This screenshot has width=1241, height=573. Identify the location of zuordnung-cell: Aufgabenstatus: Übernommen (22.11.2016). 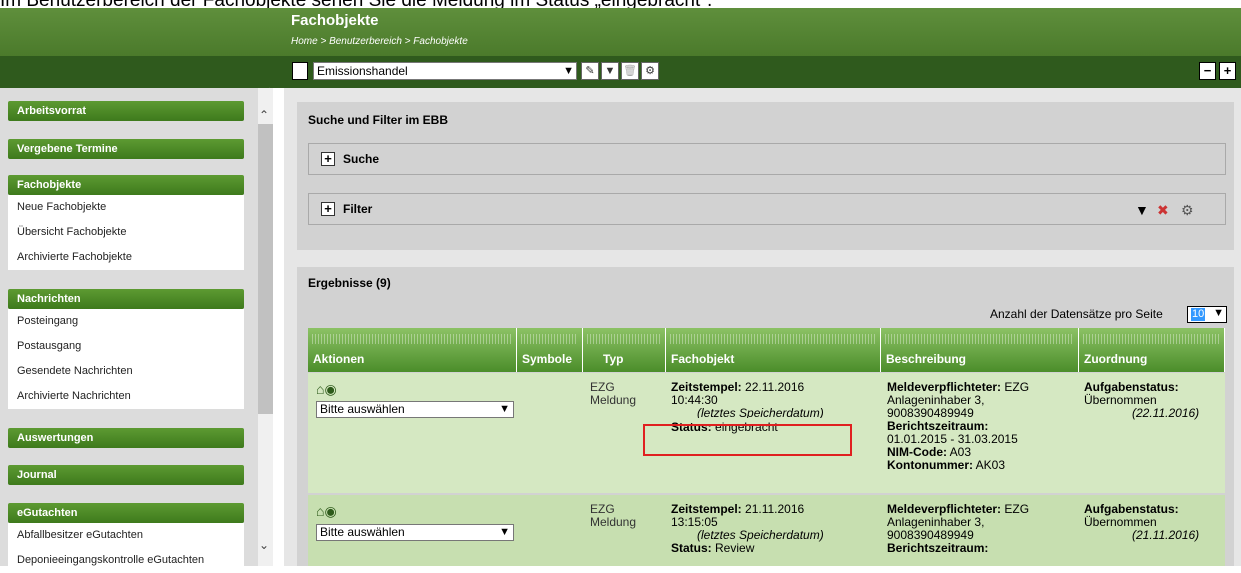
(1142, 400).